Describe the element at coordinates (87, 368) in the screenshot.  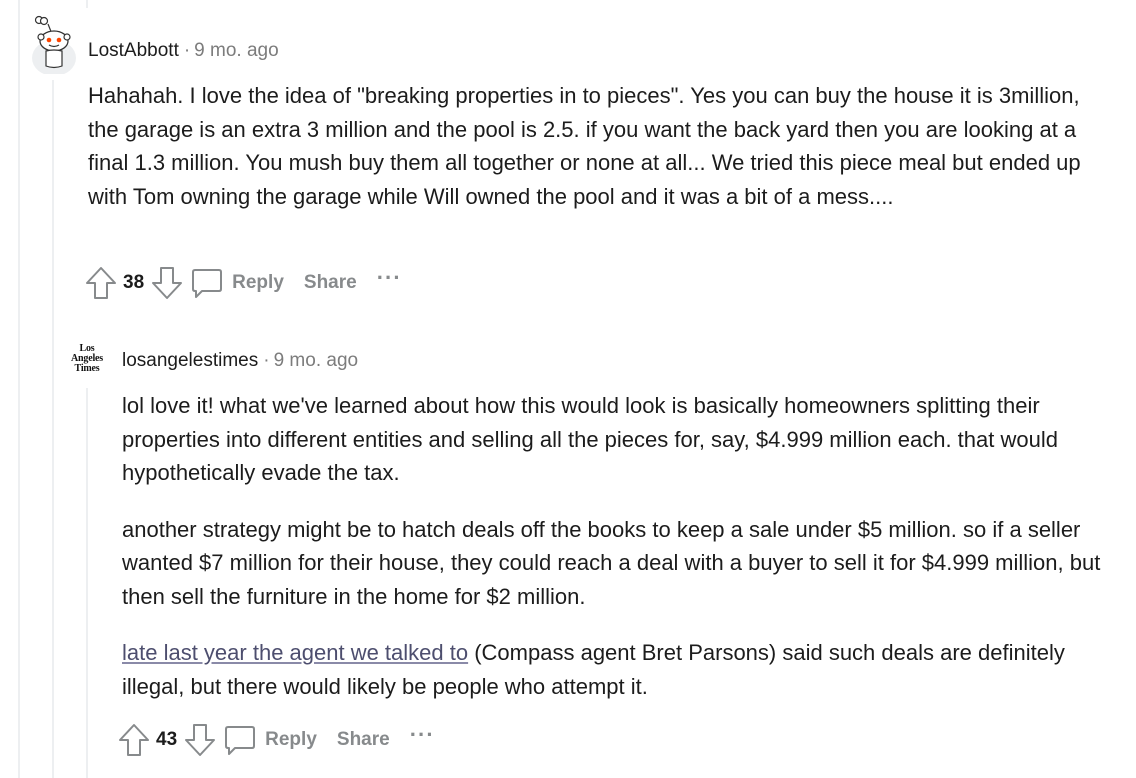
I see `avatar-line: Times` at that location.